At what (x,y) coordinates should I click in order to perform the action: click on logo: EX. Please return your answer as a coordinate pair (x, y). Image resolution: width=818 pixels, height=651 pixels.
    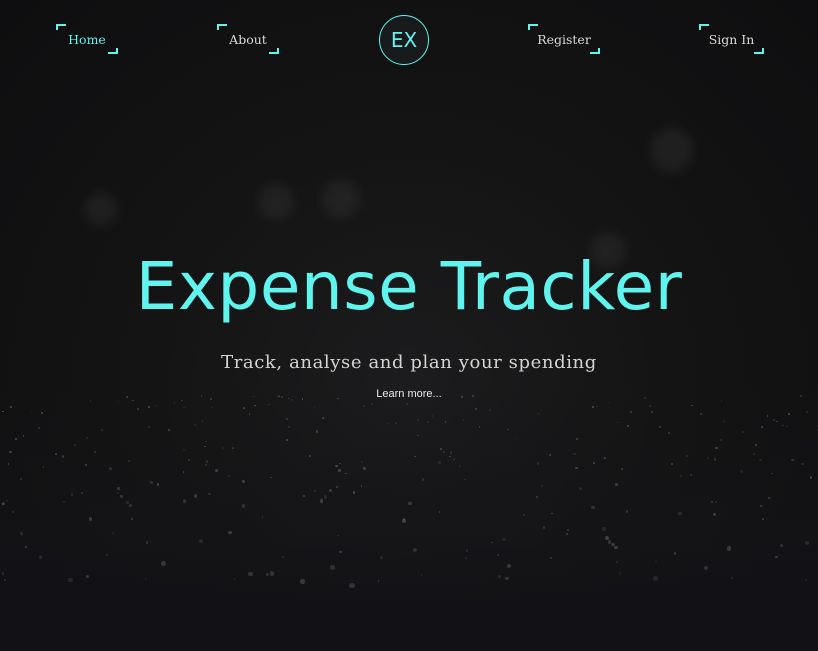
    Looking at the image, I should click on (404, 40).